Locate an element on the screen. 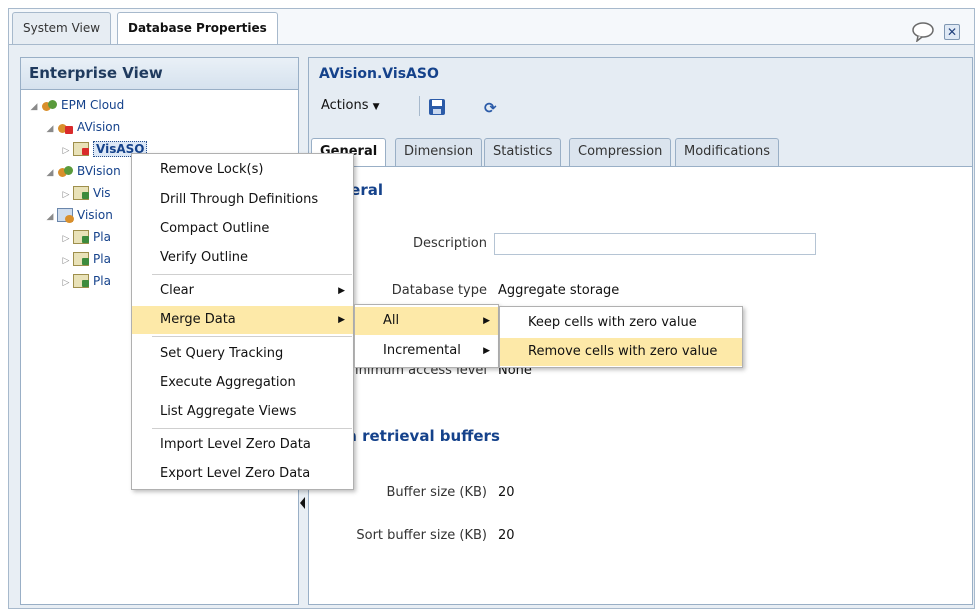 The height and width of the screenshot is (609, 976). tree-node-pla-1: ▷ Pla is located at coordinates (85, 237).